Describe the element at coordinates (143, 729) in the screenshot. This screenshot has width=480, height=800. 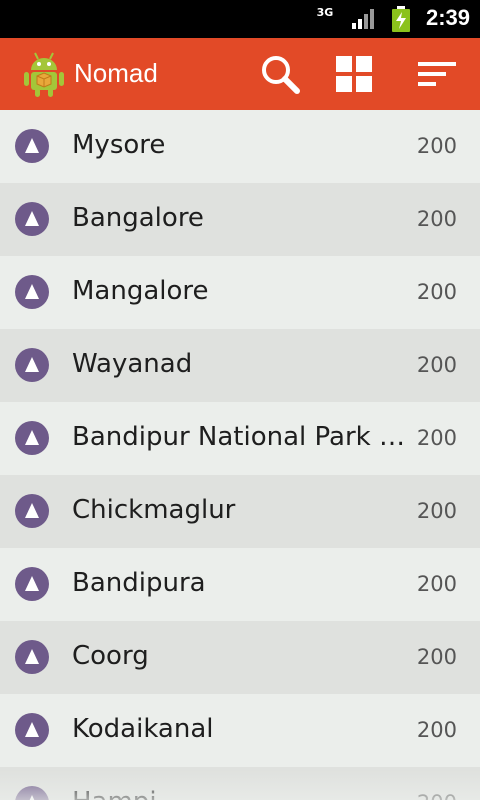
I see `place-name: Kodaikanal` at that location.